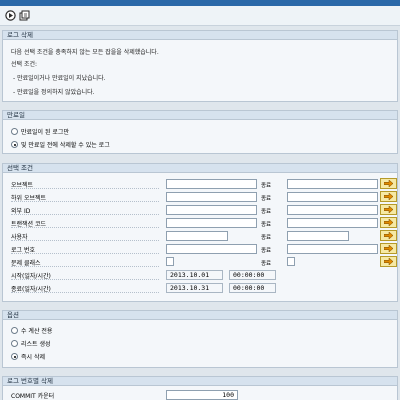  I want to click on execute-icon, so click(10, 15).